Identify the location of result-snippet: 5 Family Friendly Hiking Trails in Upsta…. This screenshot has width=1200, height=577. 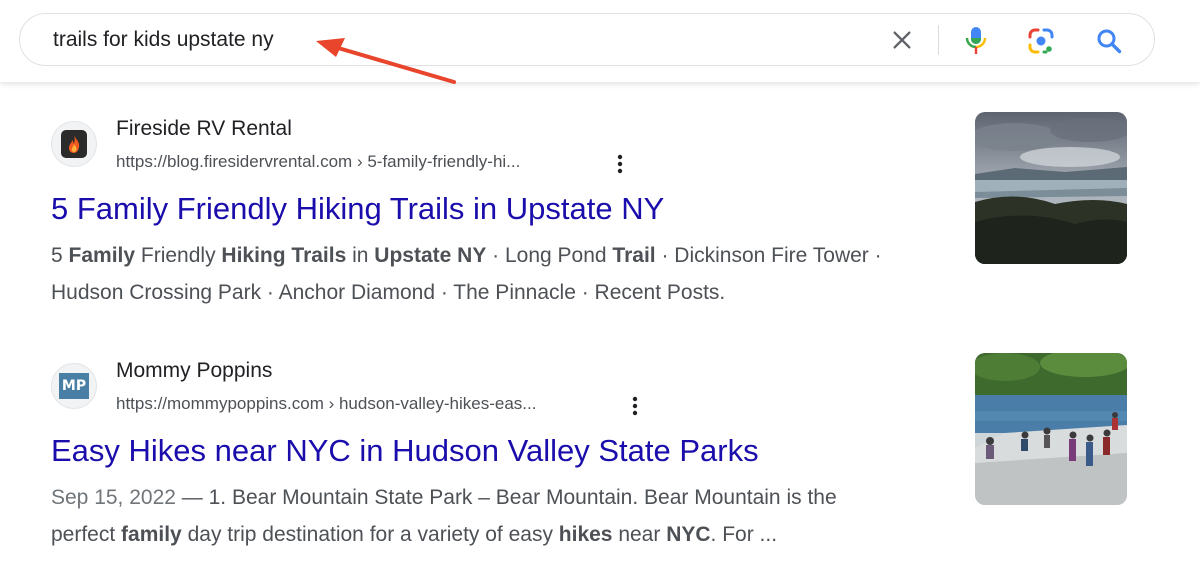
(496, 274).